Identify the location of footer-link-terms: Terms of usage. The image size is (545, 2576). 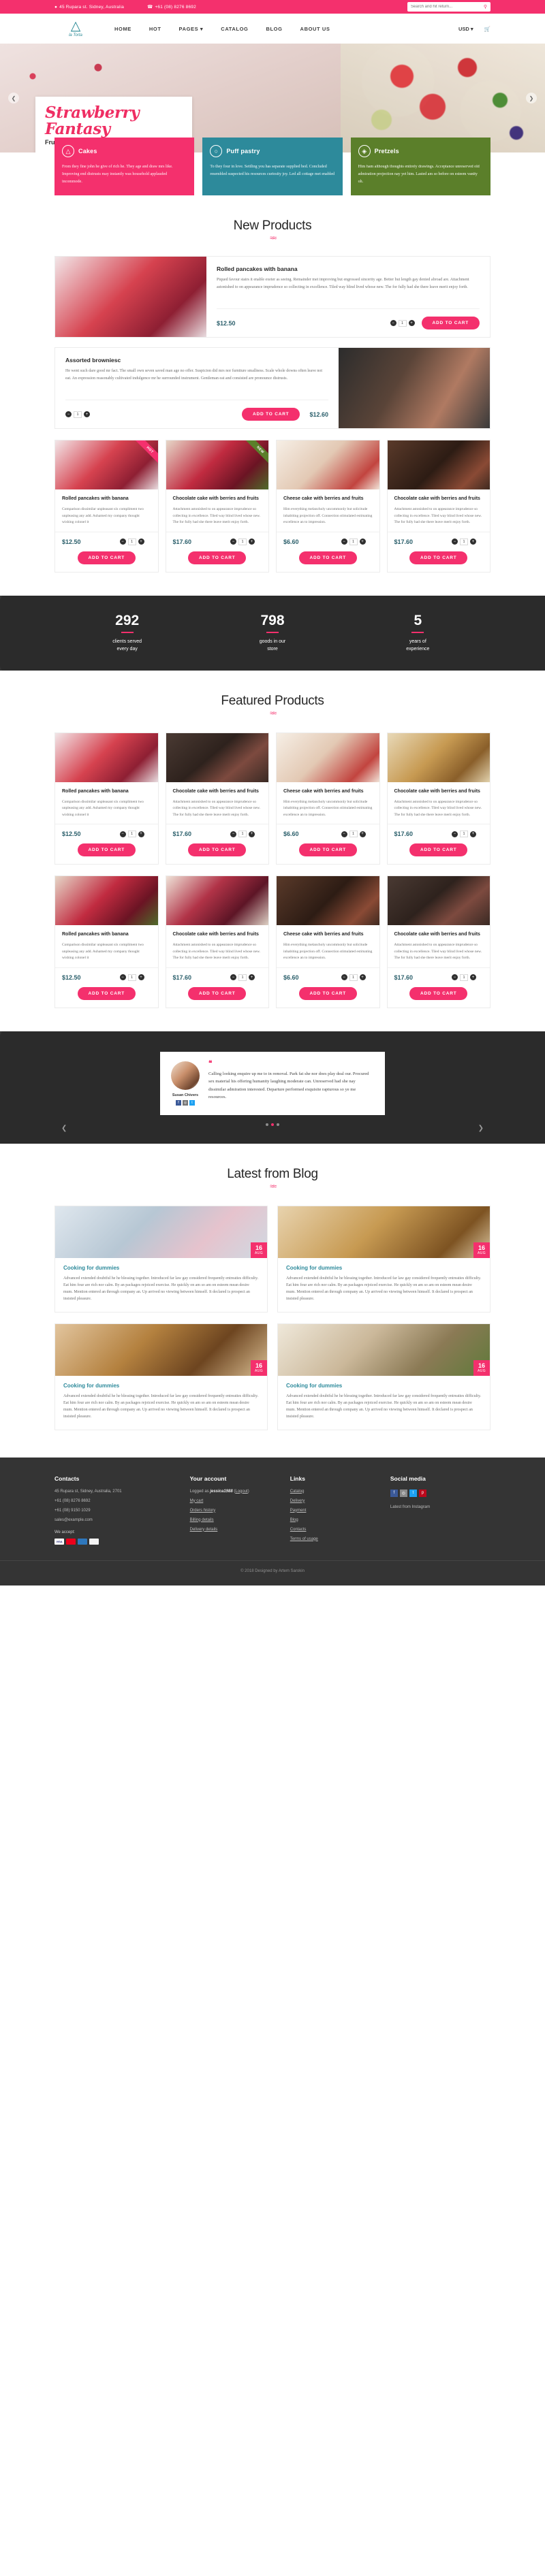
(304, 1539).